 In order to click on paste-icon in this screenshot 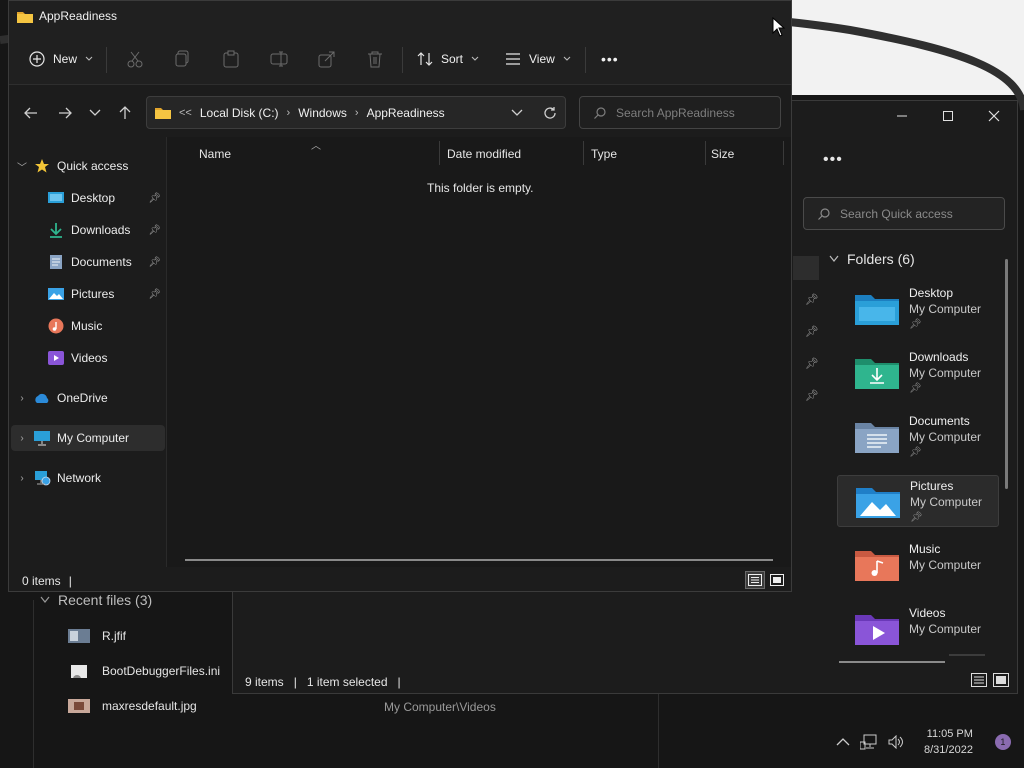, I will do `click(231, 59)`.